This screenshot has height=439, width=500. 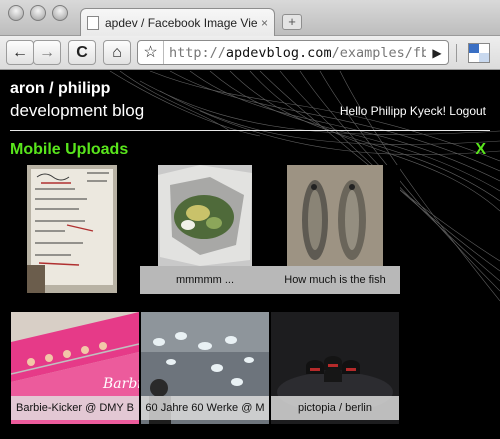 What do you see at coordinates (75, 408) in the screenshot?
I see `photo-caption: Barbie-Kicker @ DMY B` at bounding box center [75, 408].